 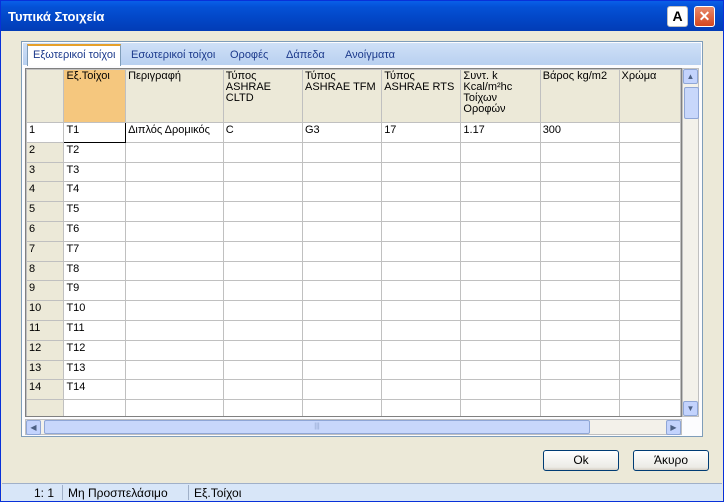 I want to click on ext-wall-cell: T5, so click(x=95, y=211).